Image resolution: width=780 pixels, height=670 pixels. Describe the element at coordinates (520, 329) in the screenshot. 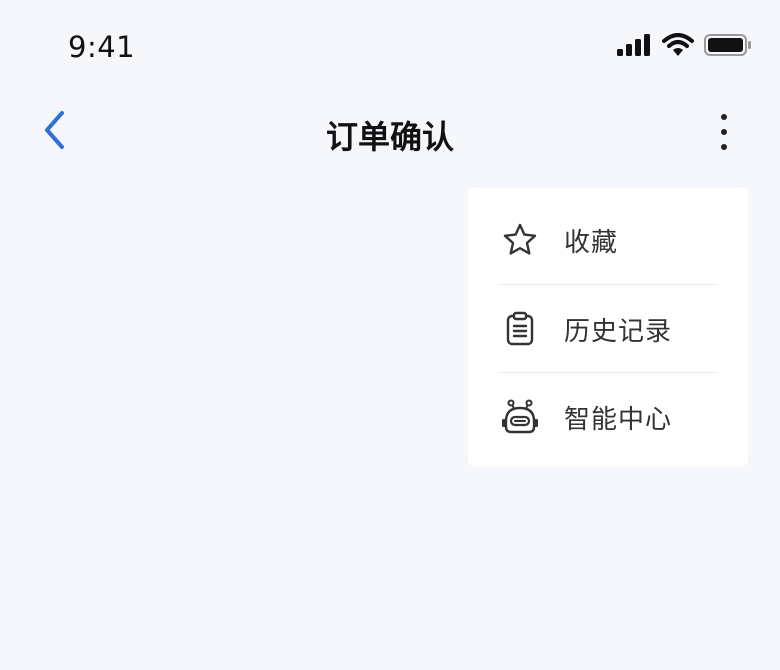

I see `clipboard-icon` at that location.